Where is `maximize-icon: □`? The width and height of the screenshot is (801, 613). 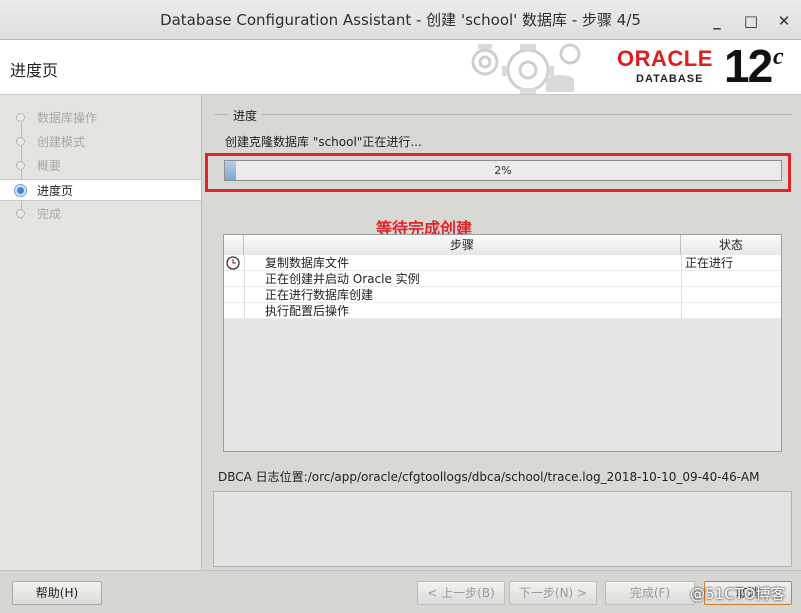 maximize-icon: □ is located at coordinates (751, 21).